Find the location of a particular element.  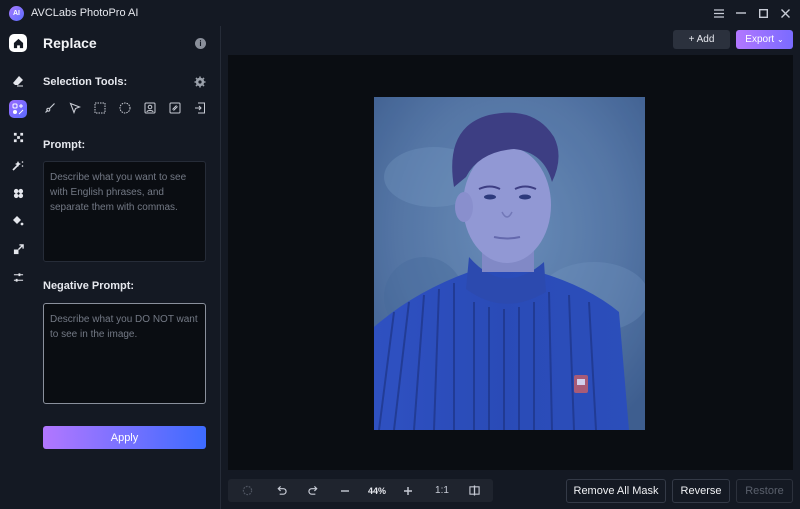

ellipse-tool is located at coordinates (125, 108).